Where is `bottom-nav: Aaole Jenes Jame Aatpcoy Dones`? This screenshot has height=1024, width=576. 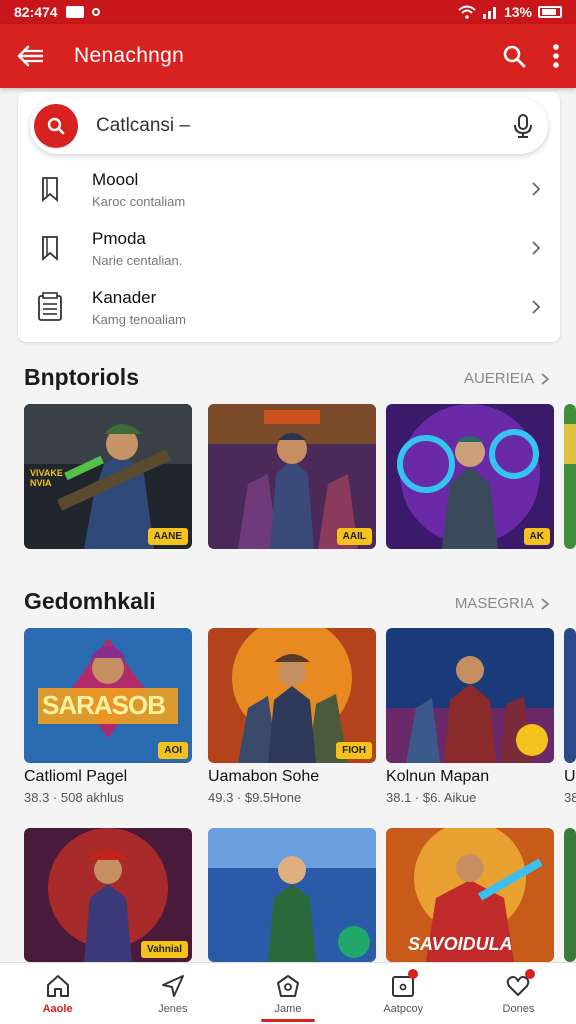 bottom-nav: Aaole Jenes Jame Aatpcoy Dones is located at coordinates (288, 993).